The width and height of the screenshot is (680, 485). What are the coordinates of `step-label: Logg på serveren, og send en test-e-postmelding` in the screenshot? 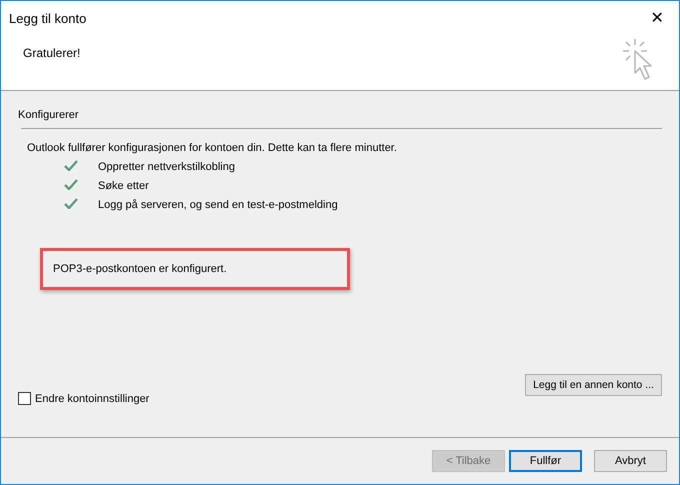 It's located at (218, 205).